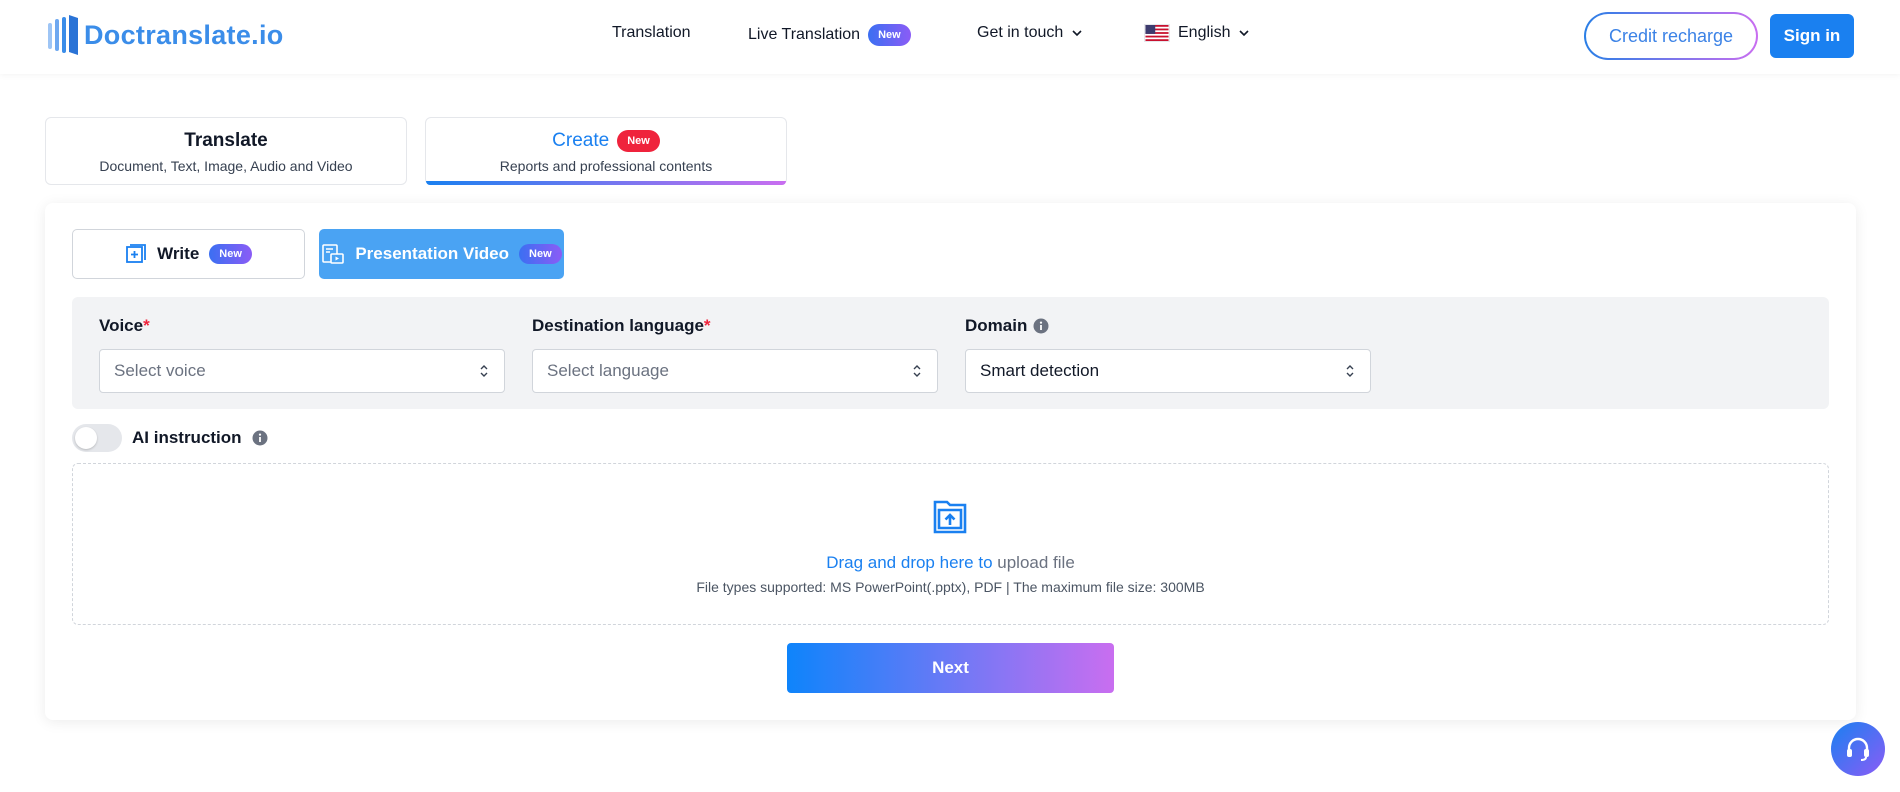  What do you see at coordinates (735, 371) in the screenshot?
I see `destination-language-select: Select language` at bounding box center [735, 371].